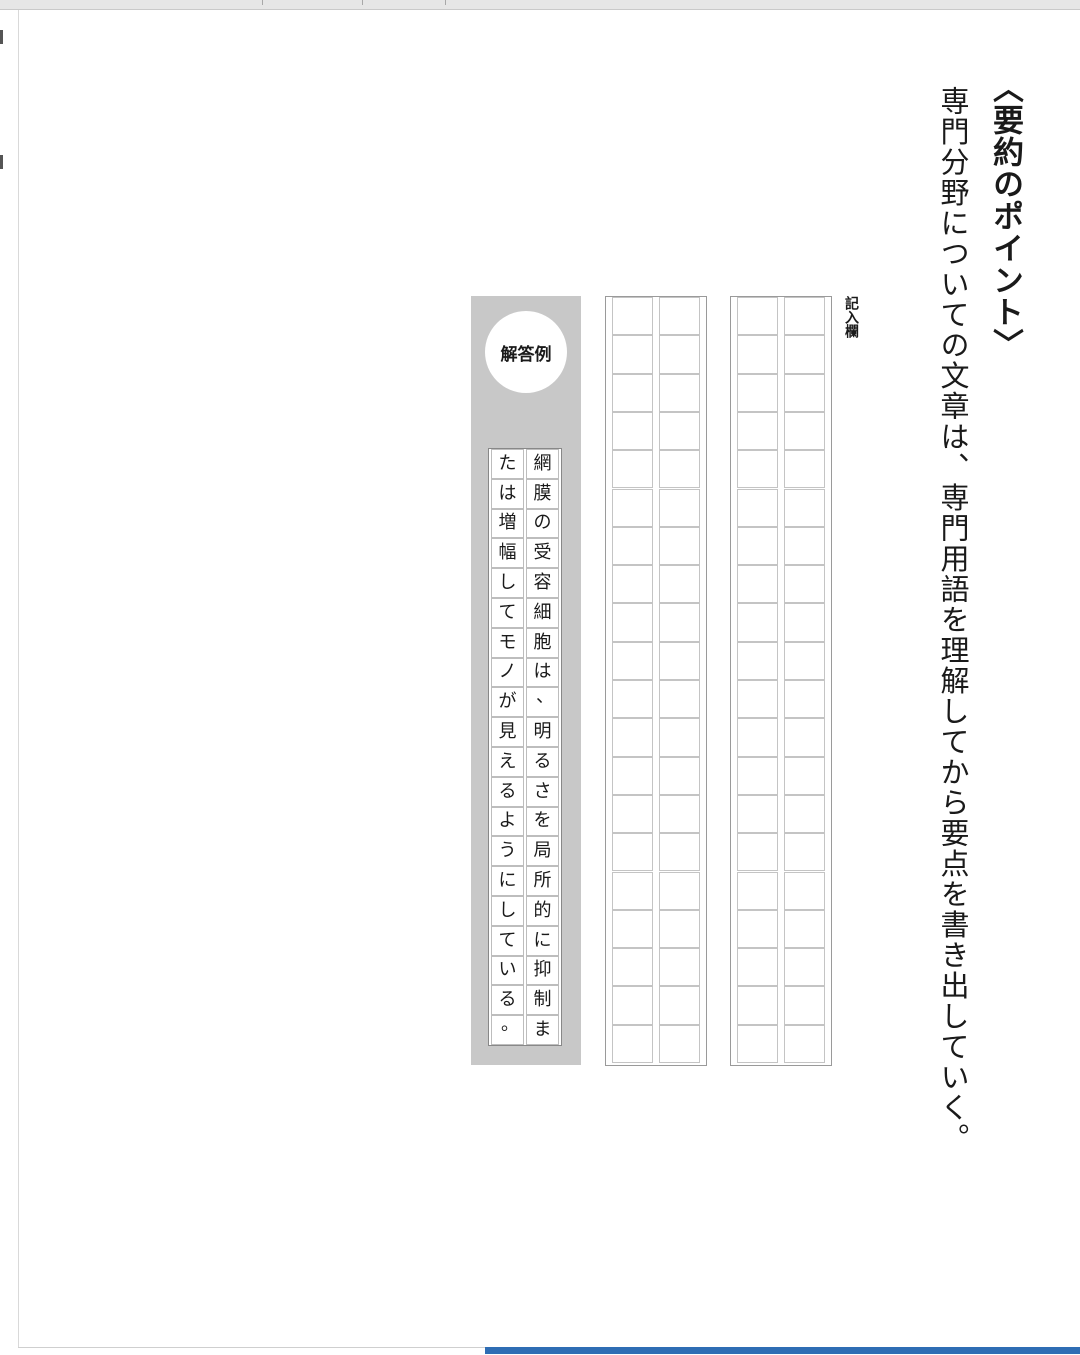 This screenshot has width=1080, height=1355. Describe the element at coordinates (507, 464) in the screenshot. I see `example-char-cell: た` at that location.